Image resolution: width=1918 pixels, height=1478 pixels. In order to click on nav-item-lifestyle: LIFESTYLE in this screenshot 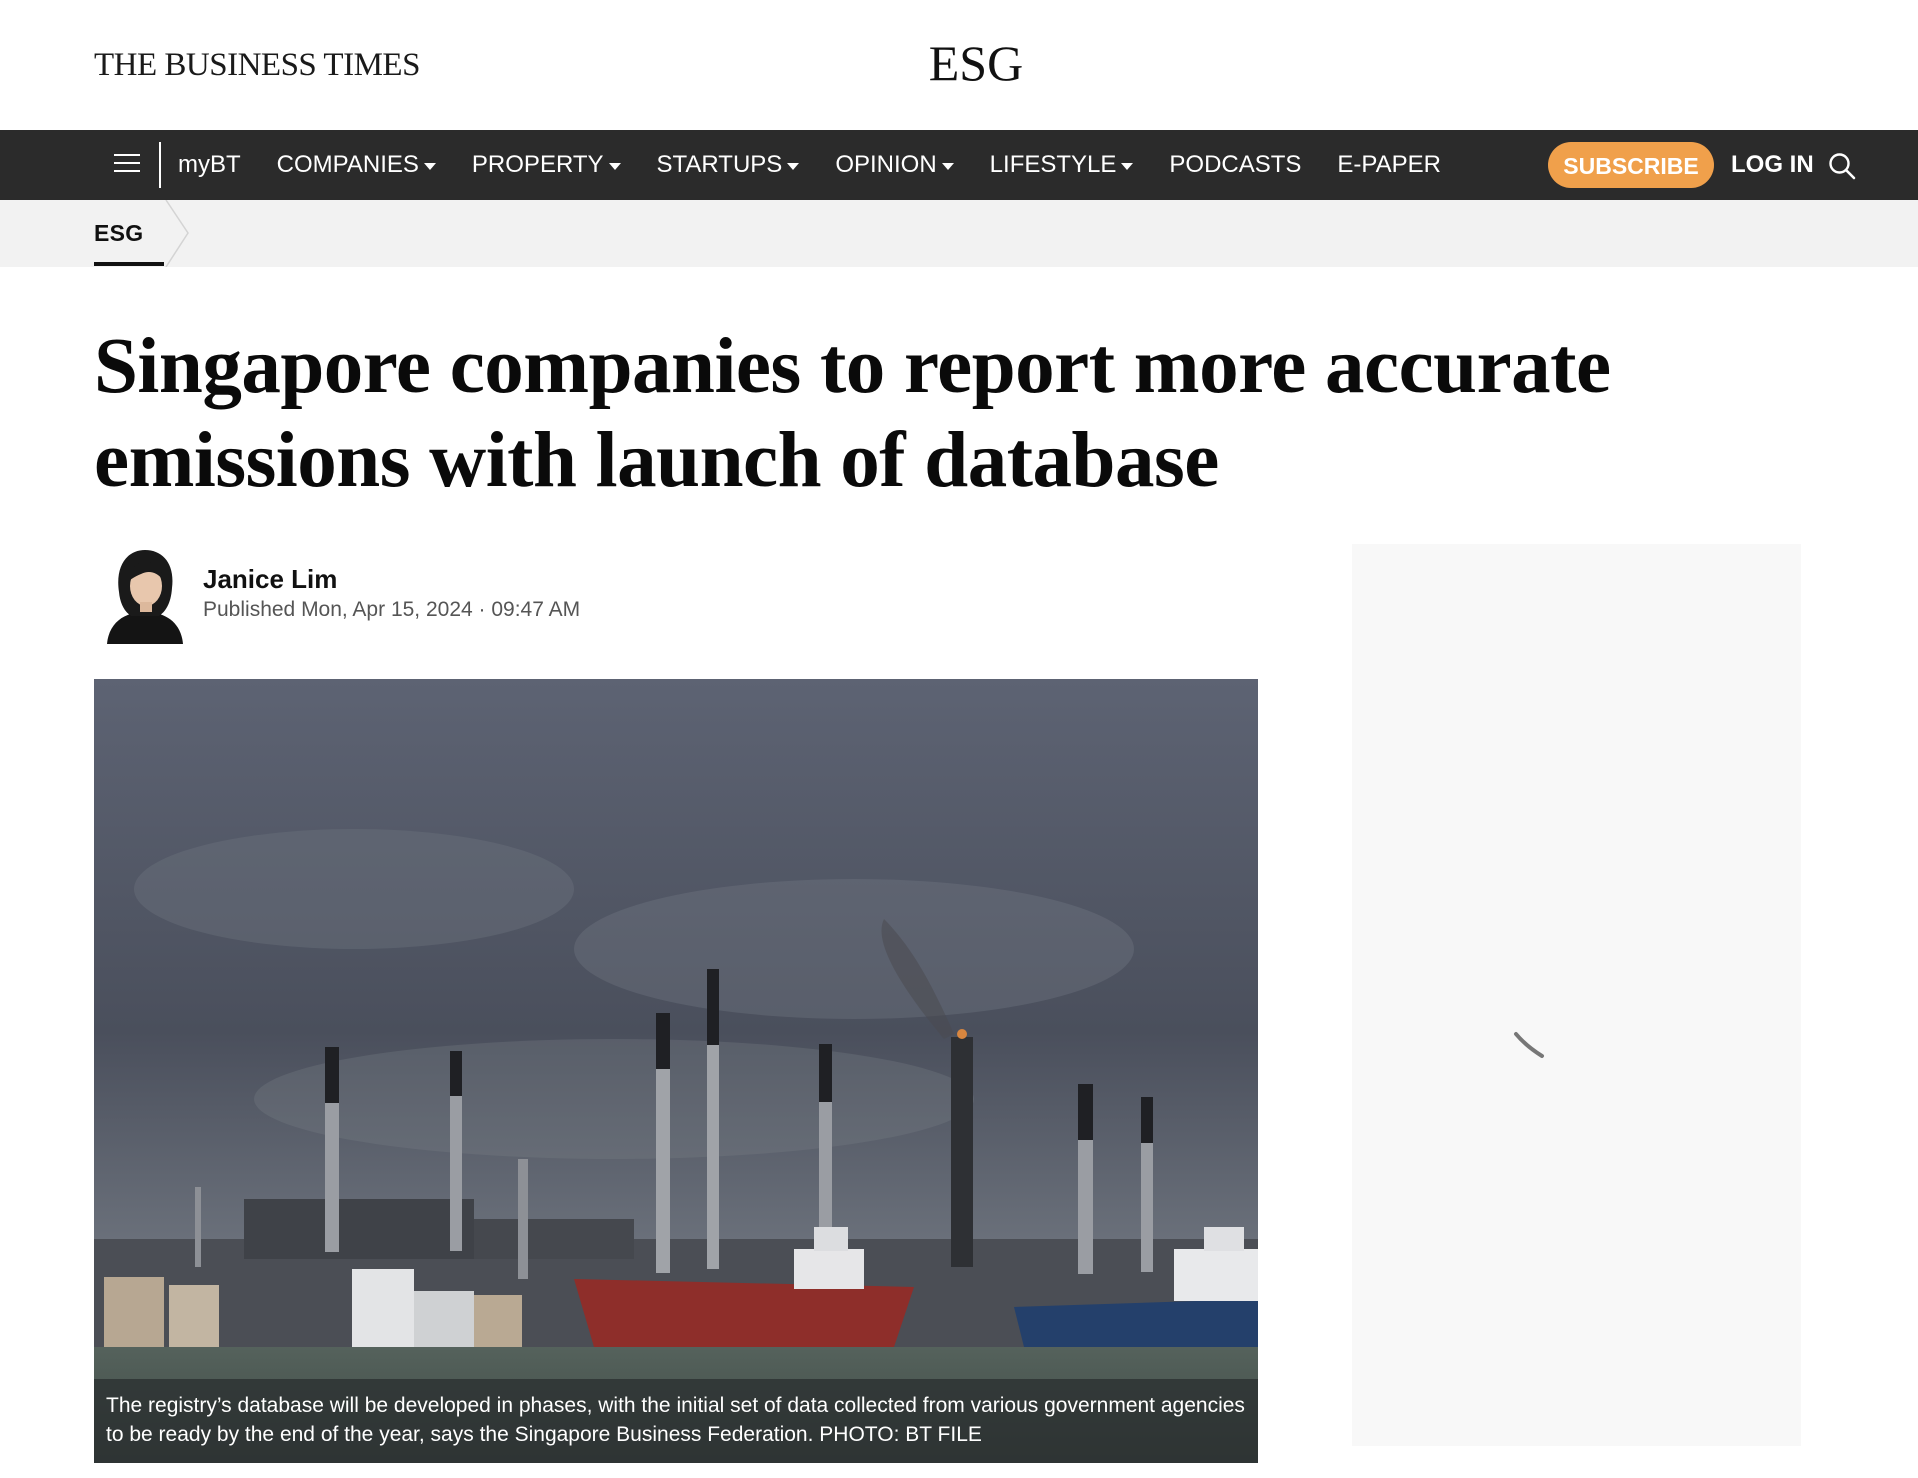, I will do `click(1062, 165)`.